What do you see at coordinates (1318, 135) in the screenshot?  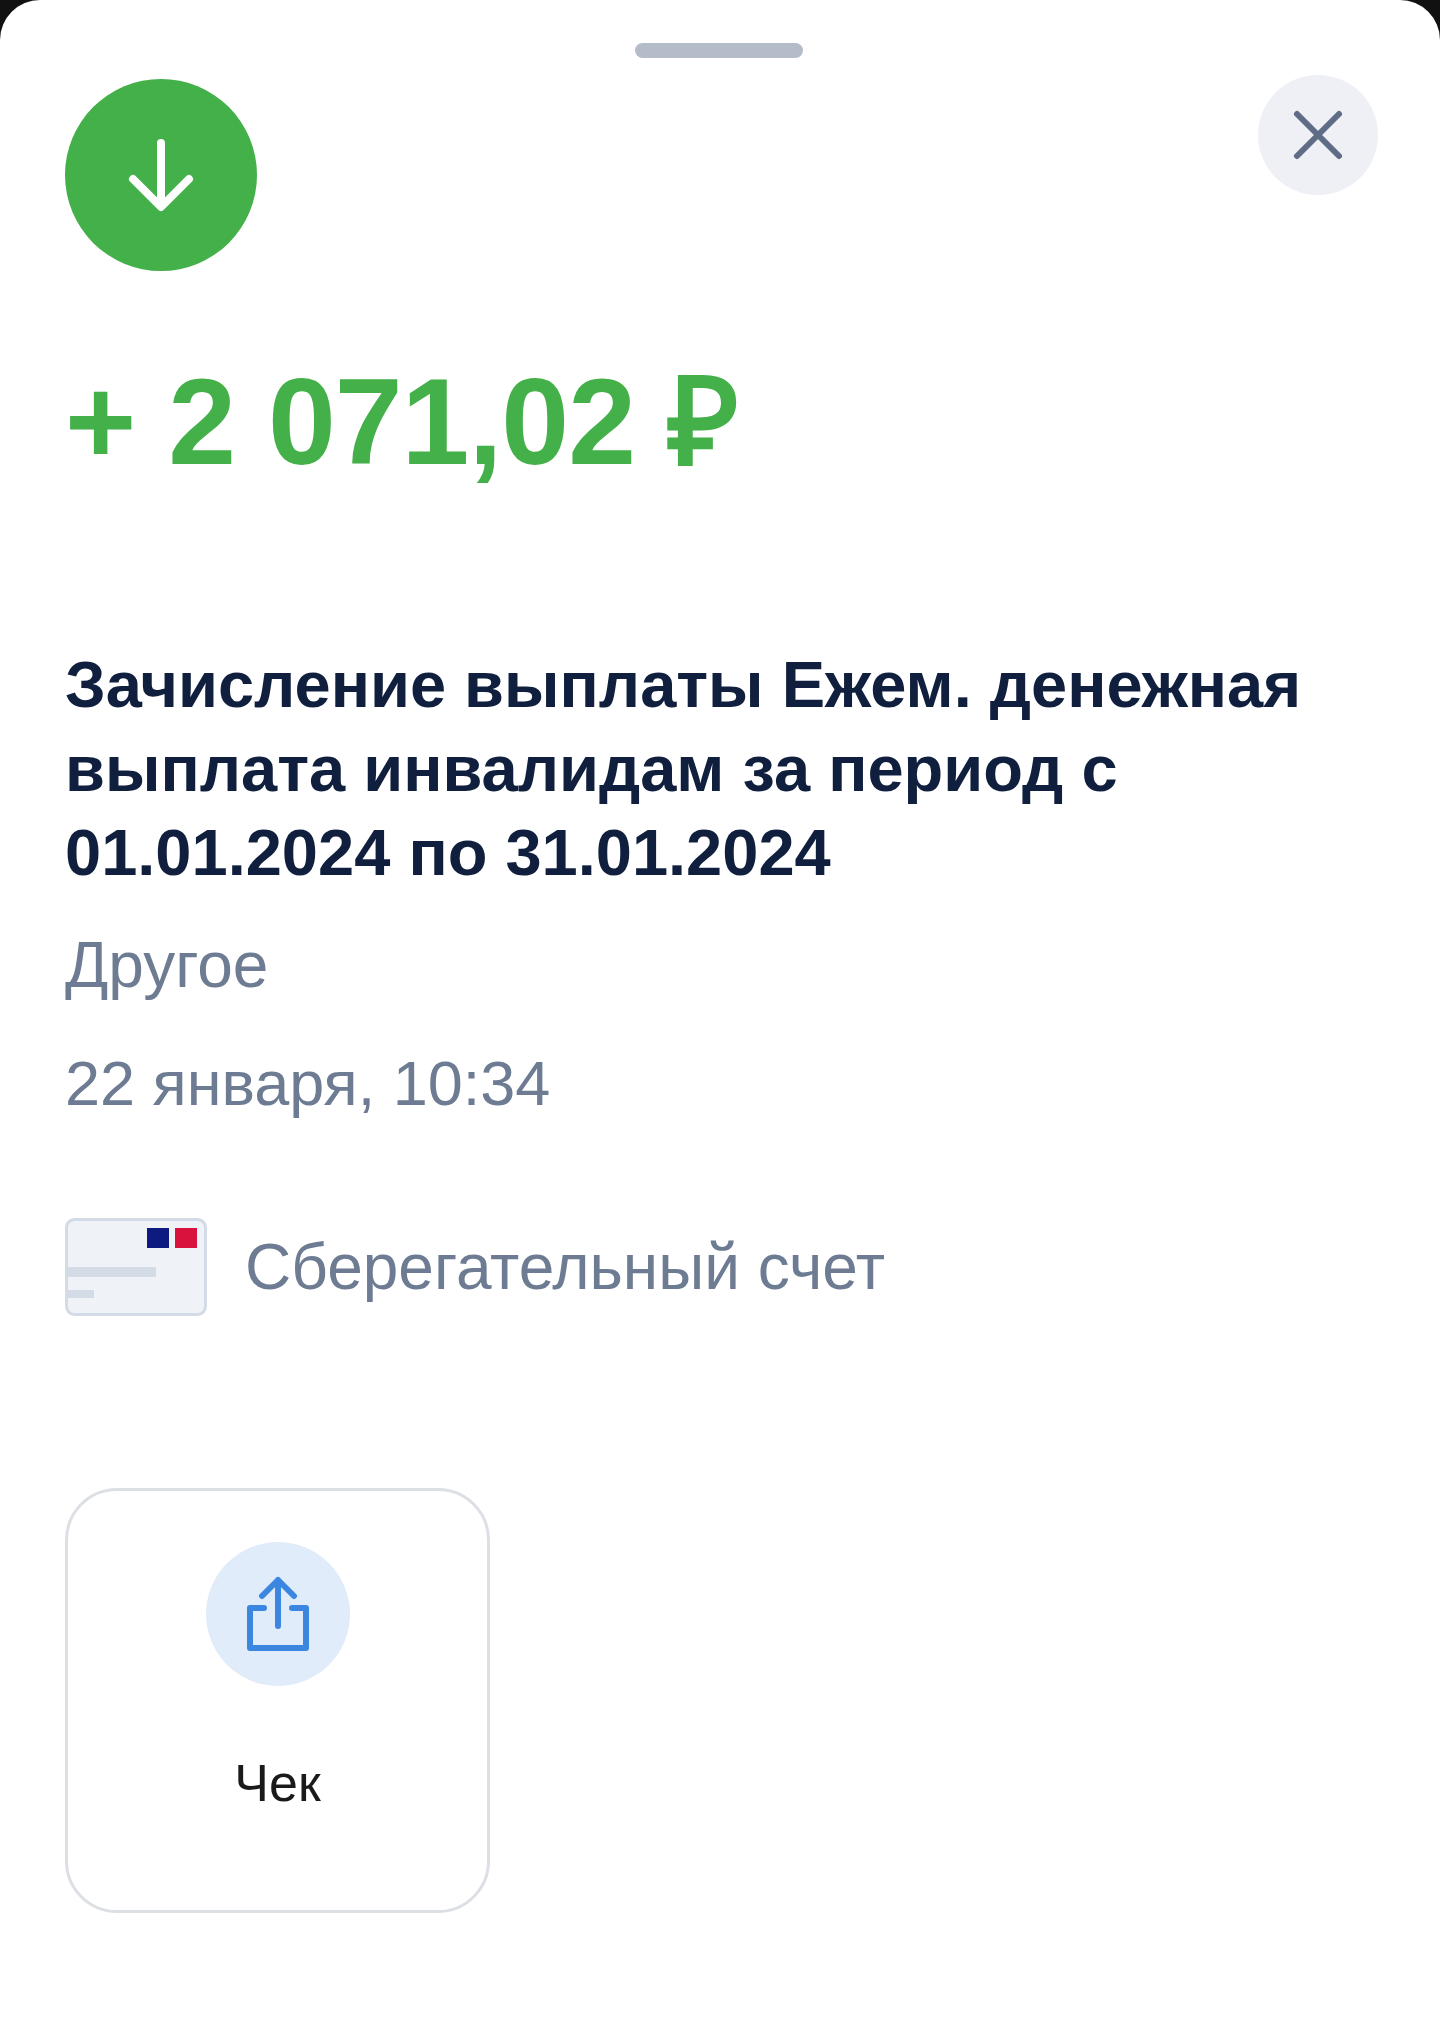 I see `close-icon` at bounding box center [1318, 135].